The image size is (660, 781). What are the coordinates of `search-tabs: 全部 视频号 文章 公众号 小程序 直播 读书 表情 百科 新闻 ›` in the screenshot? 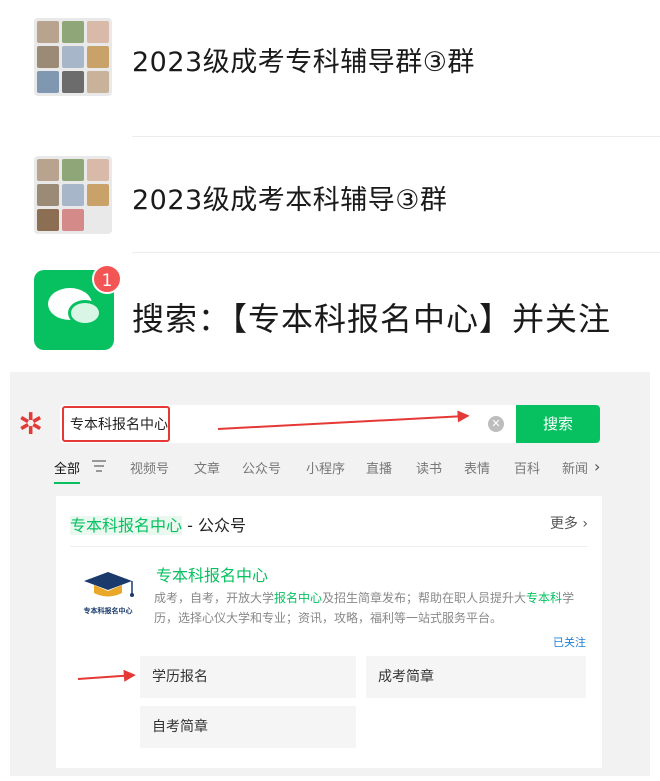 It's located at (334, 470).